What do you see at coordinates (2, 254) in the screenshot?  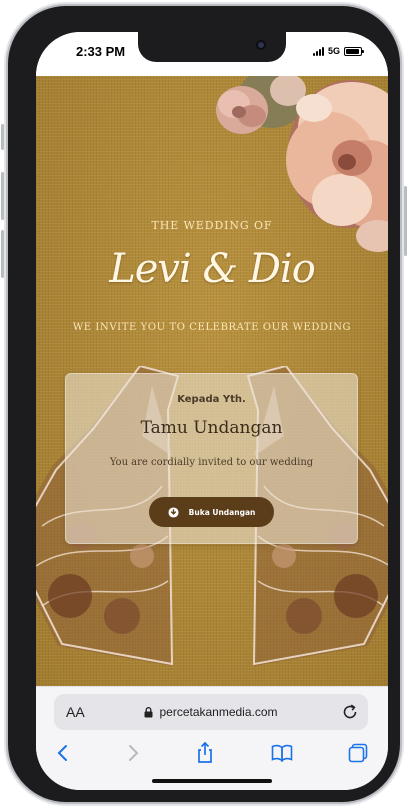 I see `volume-down-button` at bounding box center [2, 254].